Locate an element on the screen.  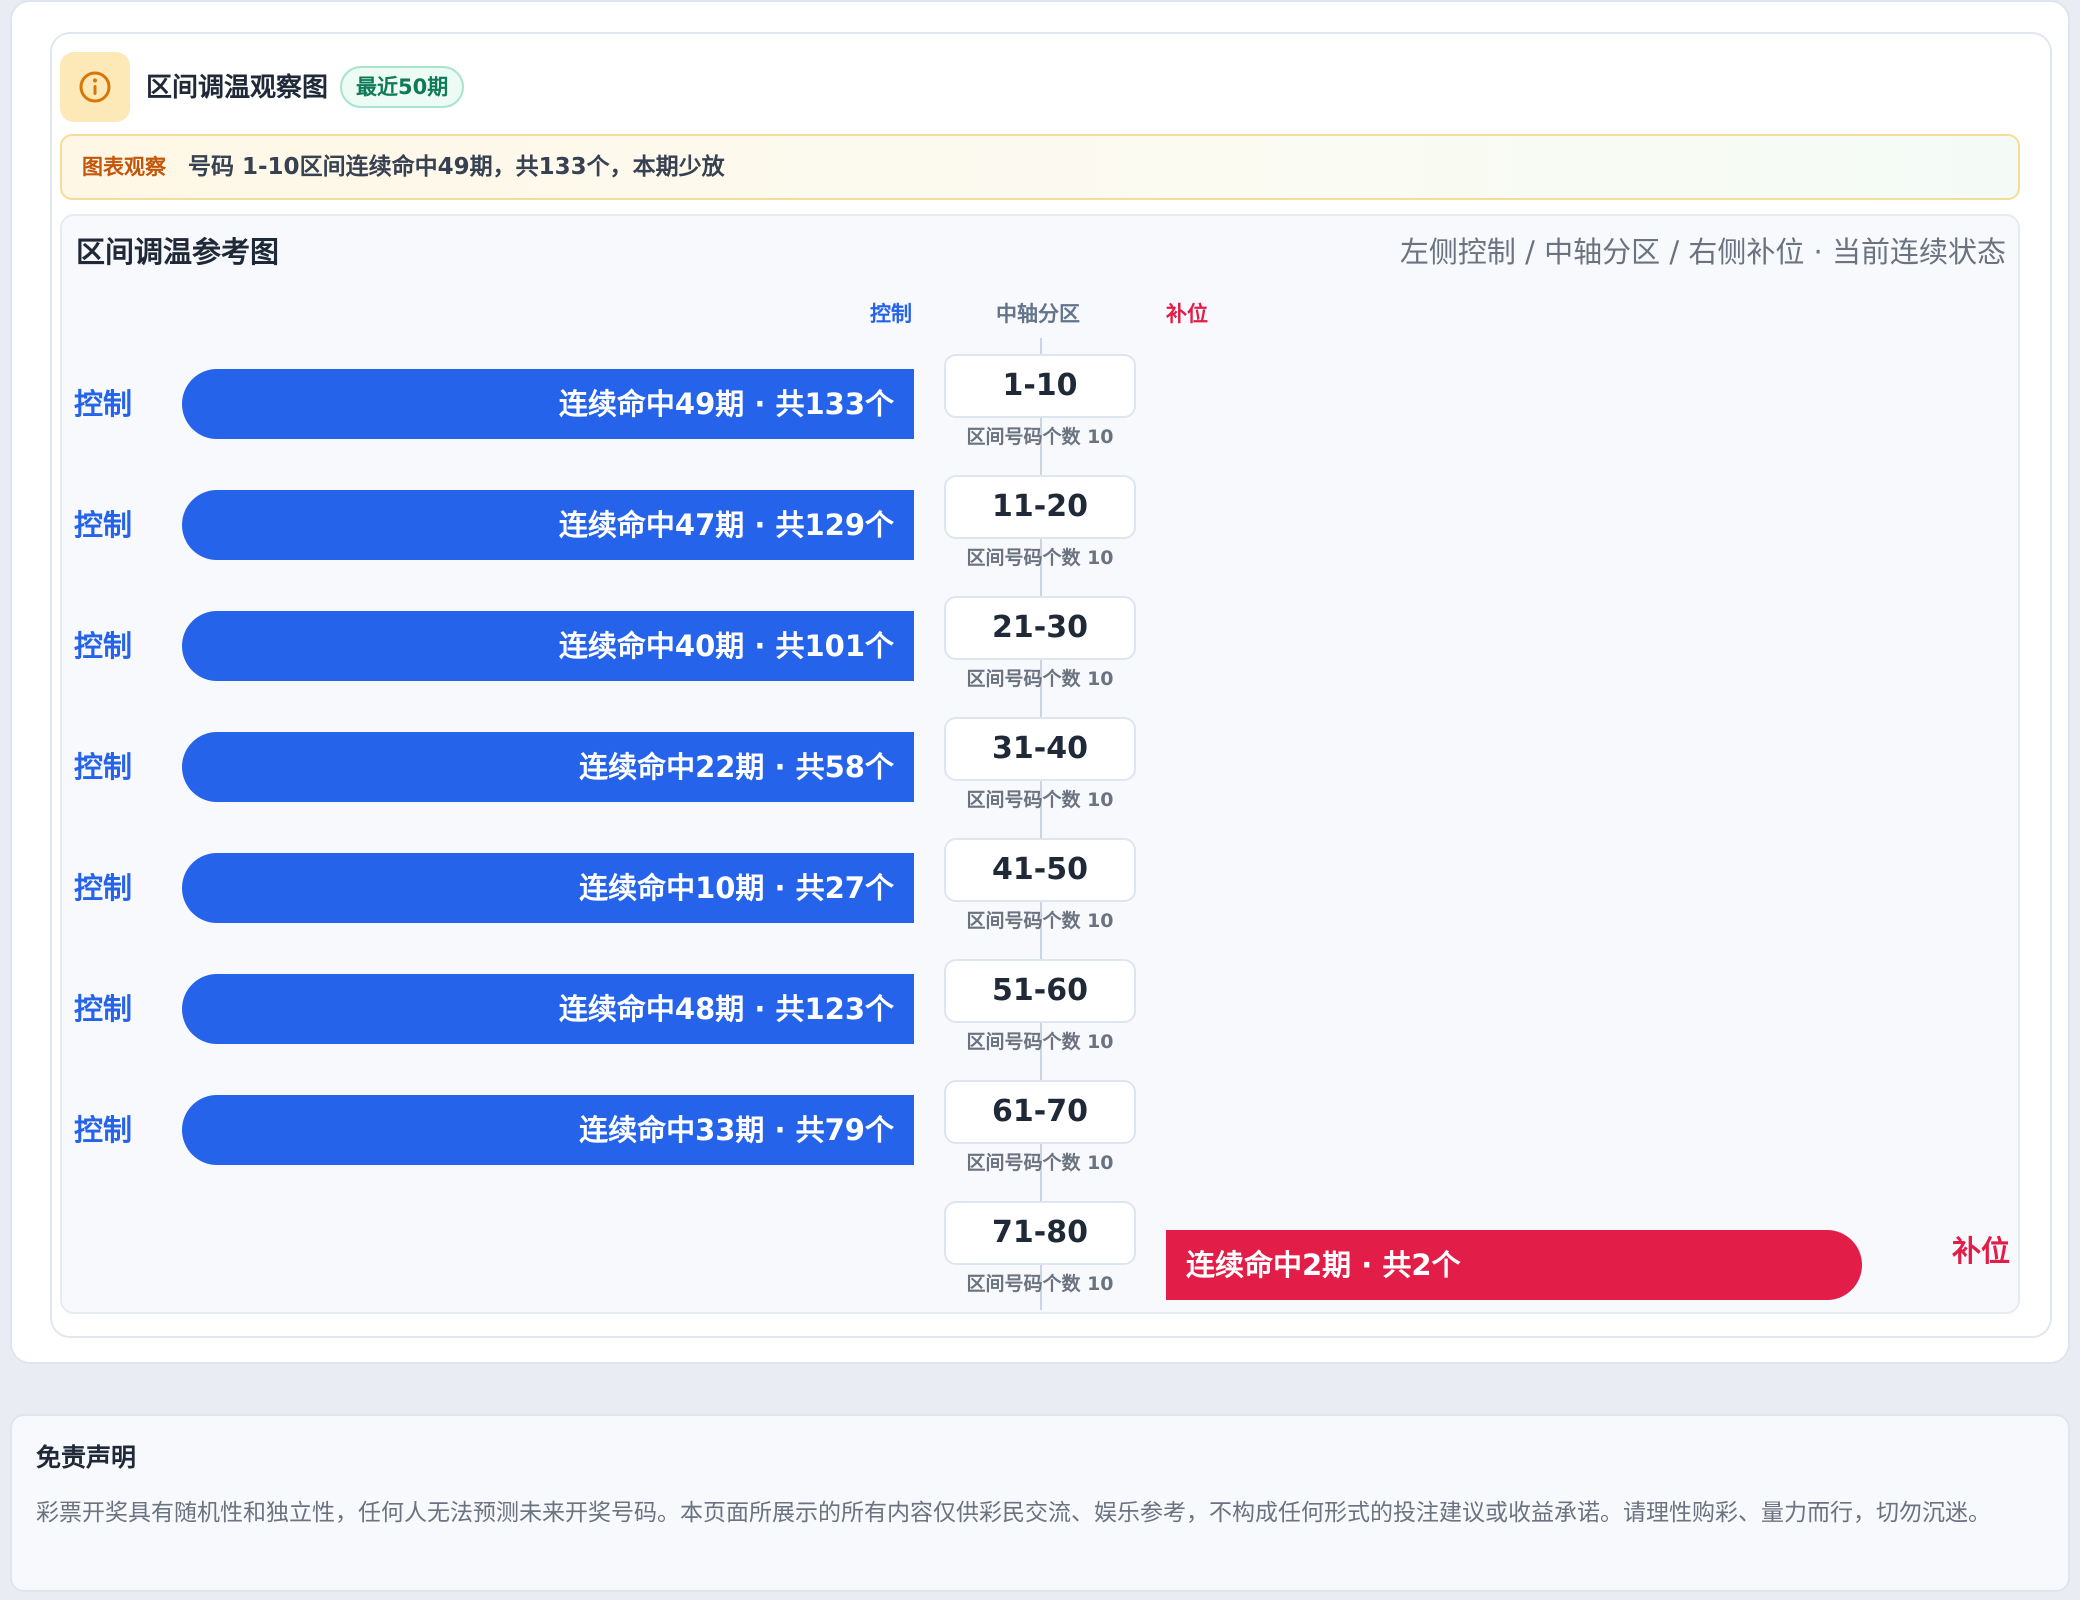
column-header-control: 控制 is located at coordinates (891, 314).